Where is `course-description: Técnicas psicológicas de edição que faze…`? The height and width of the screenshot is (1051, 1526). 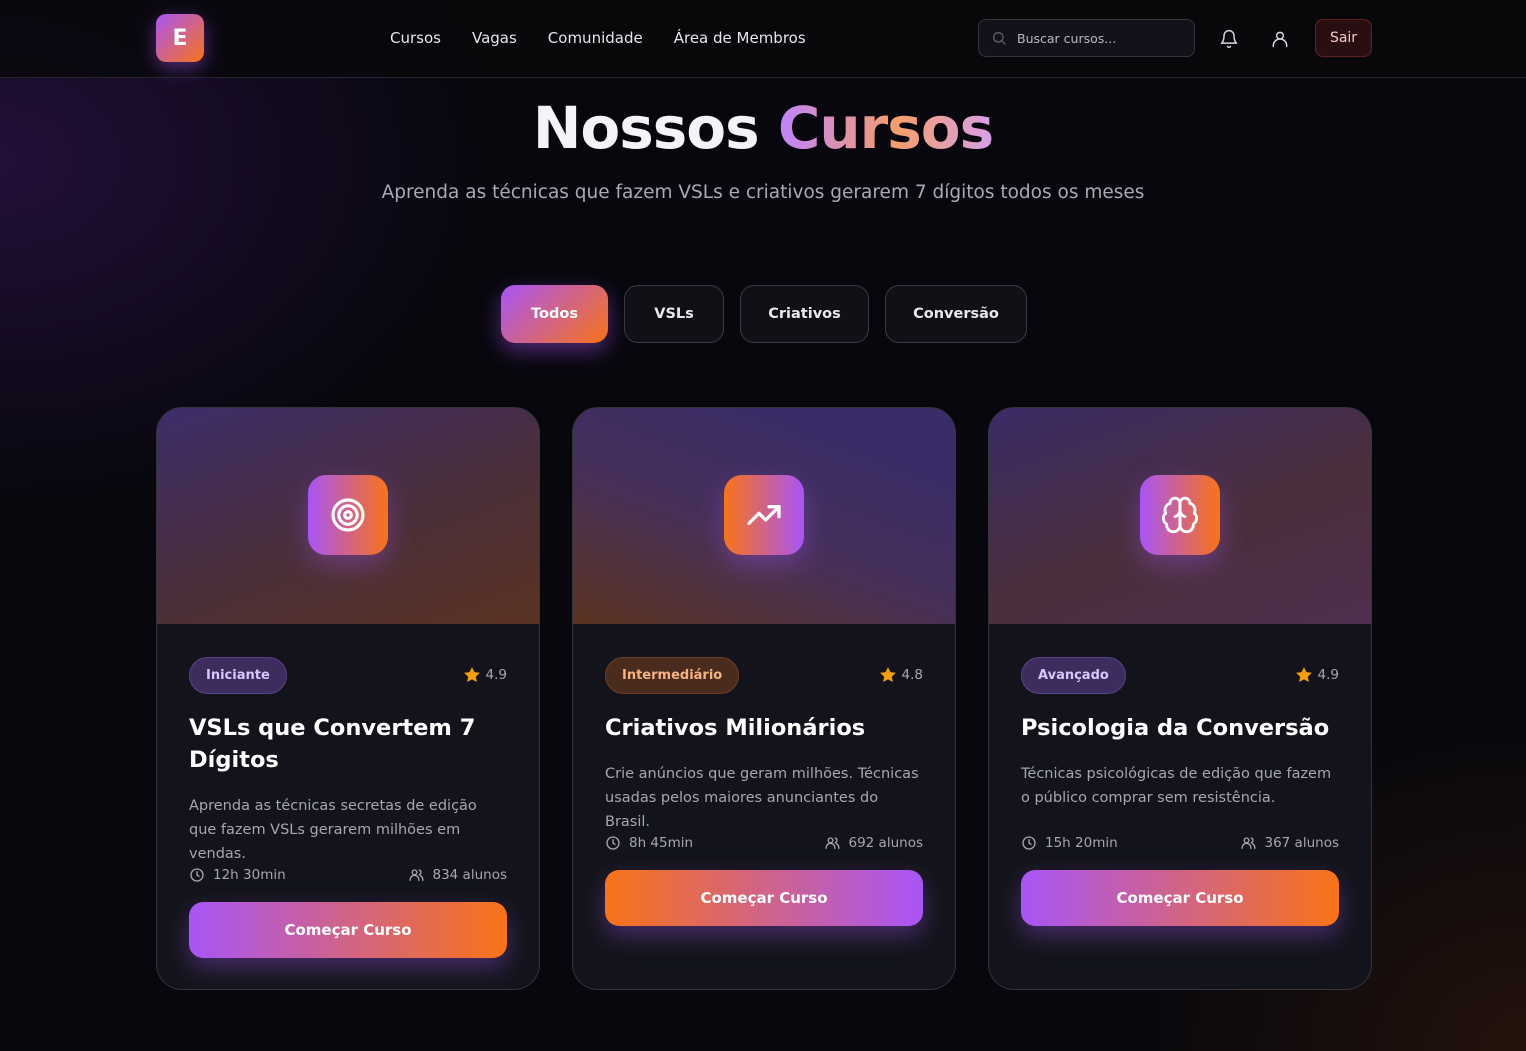
course-description: Técnicas psicológicas de edição que faze… is located at coordinates (1176, 786).